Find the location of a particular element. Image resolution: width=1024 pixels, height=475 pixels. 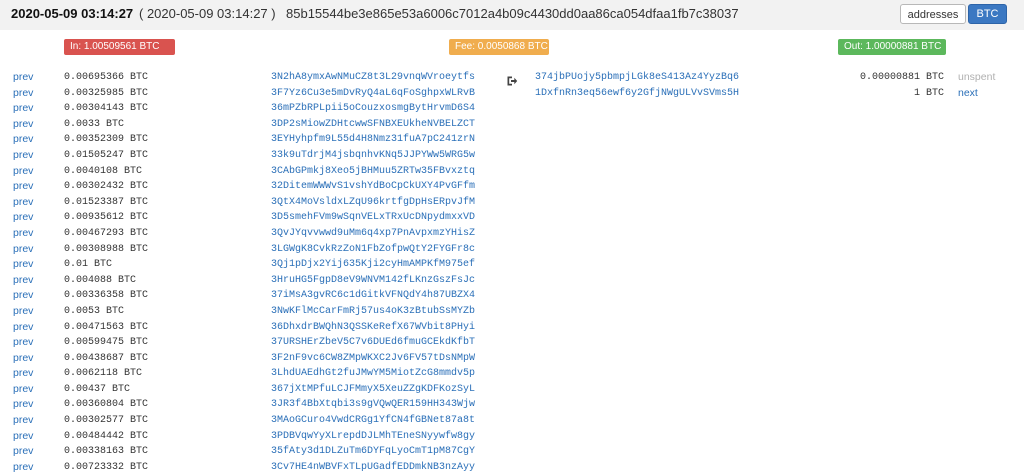

input-address-link: 3F2nF9vc6CW8ZMpWKXC2Jv6FV57tDsNMpW is located at coordinates (373, 358).